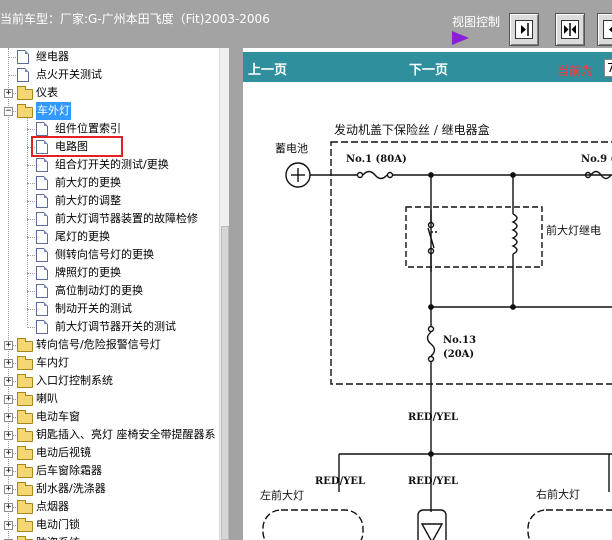 Image resolution: width=612 pixels, height=540 pixels. What do you see at coordinates (110, 489) in the screenshot?
I see `tree-item: + 刮水器/洗涤器` at bounding box center [110, 489].